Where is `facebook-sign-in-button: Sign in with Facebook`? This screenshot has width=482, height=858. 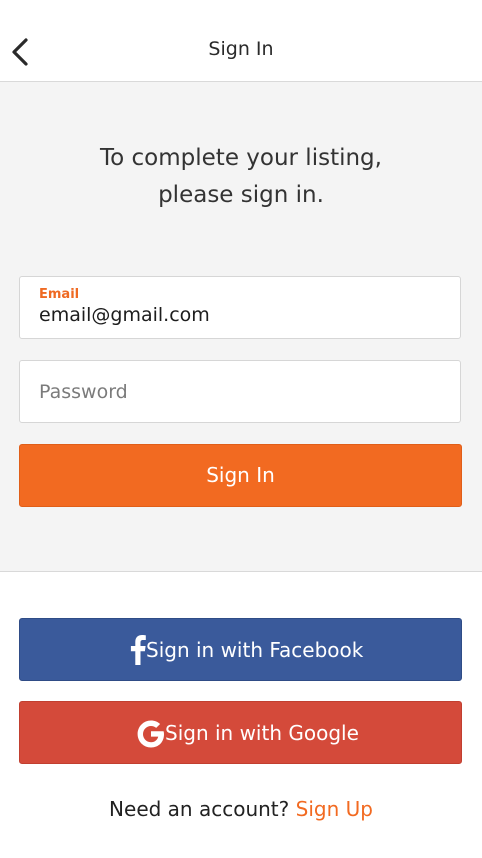
facebook-sign-in-button: Sign in with Facebook is located at coordinates (240, 649).